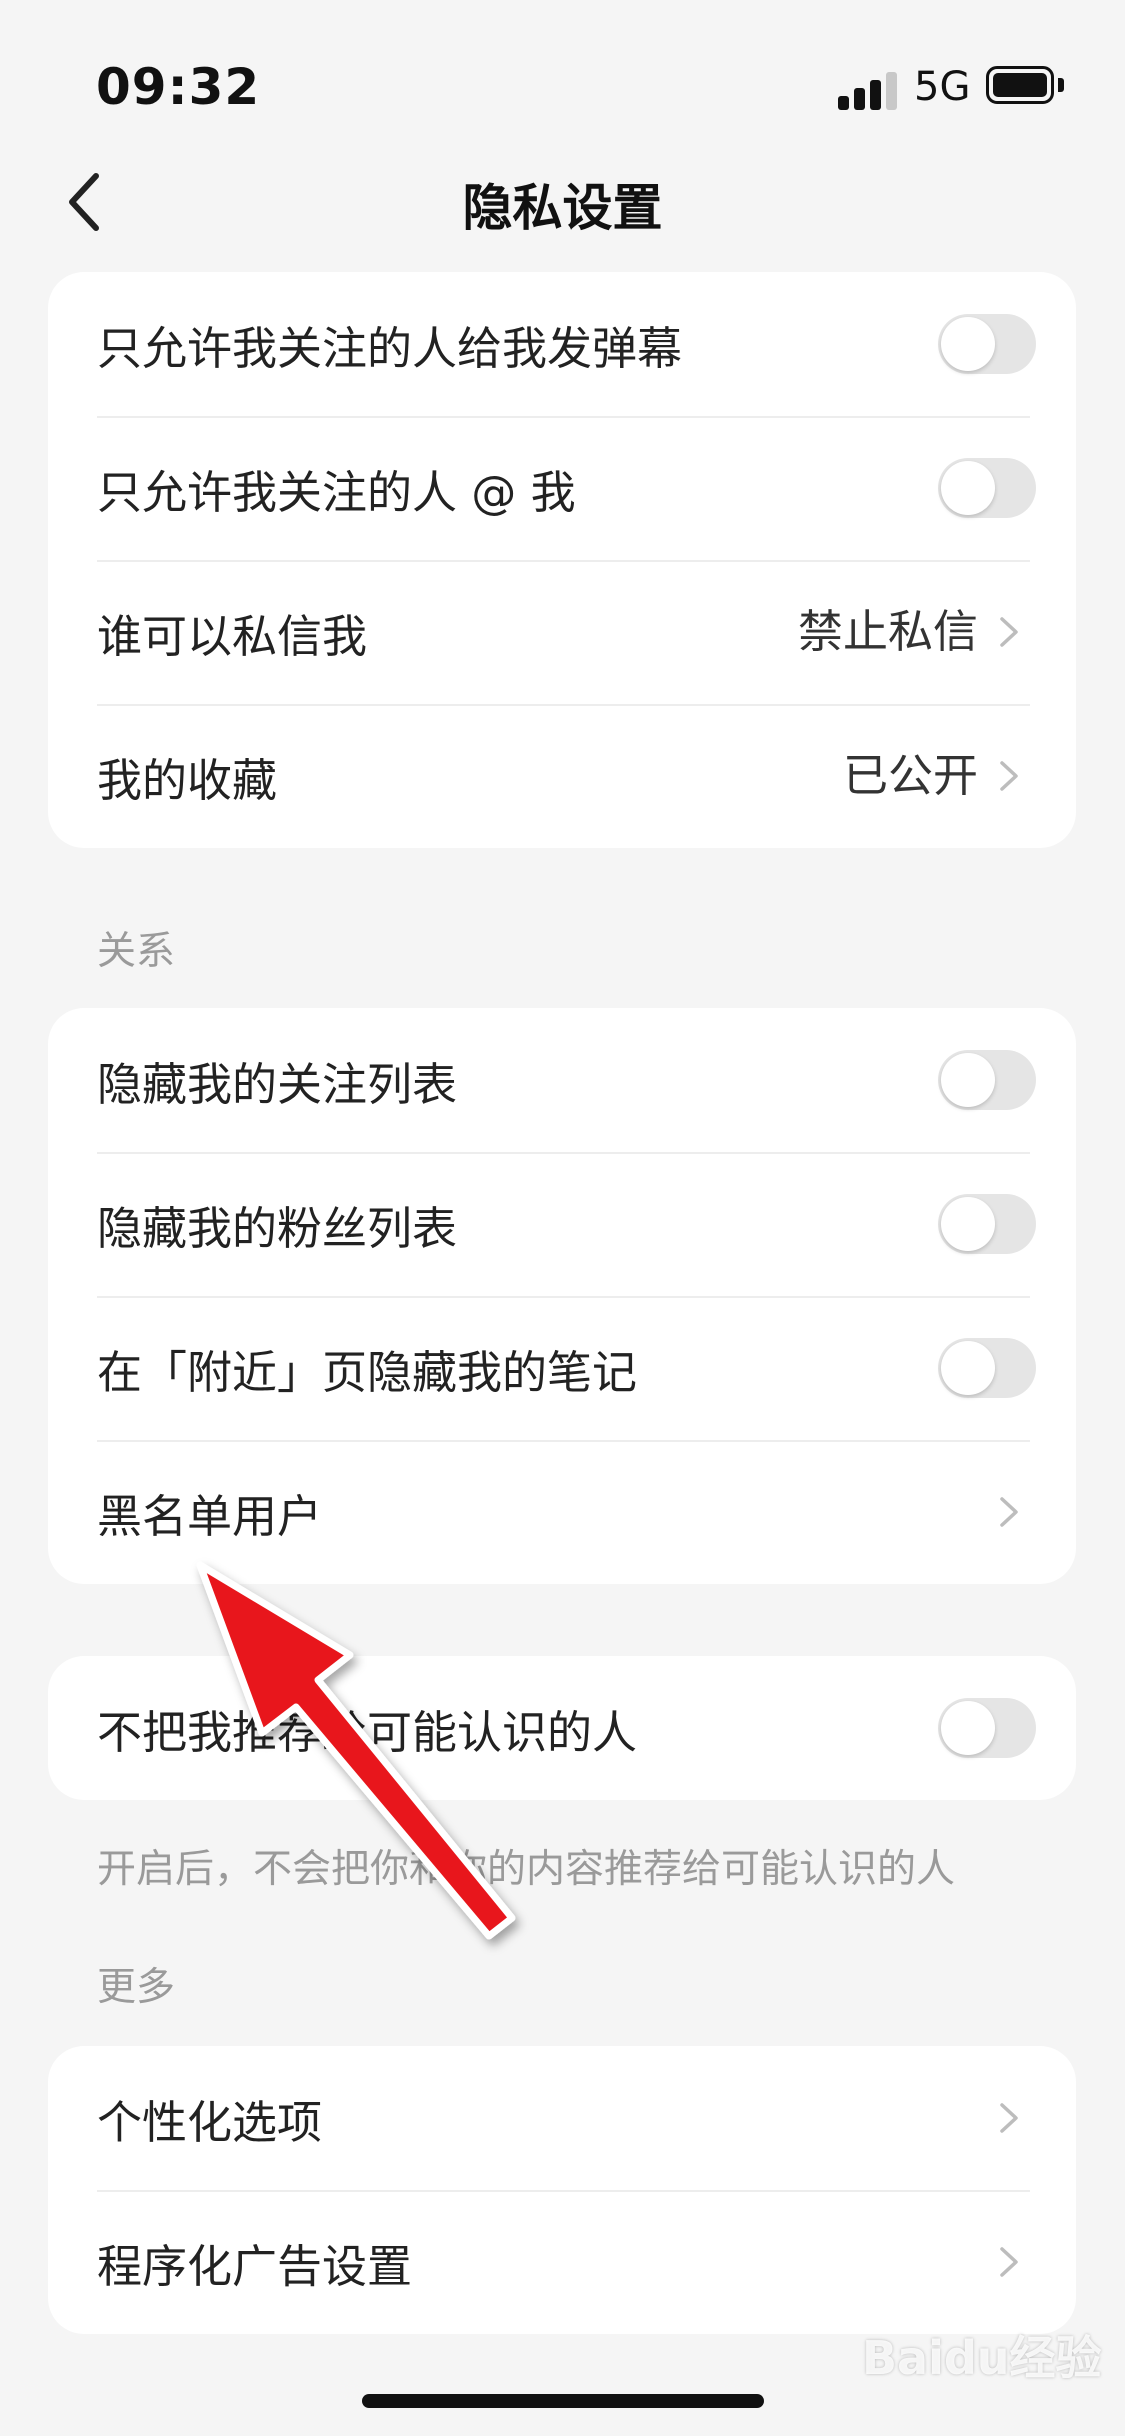 Image resolution: width=1125 pixels, height=2436 pixels. I want to click on setting-label: 谁可以私信我, so click(232, 636).